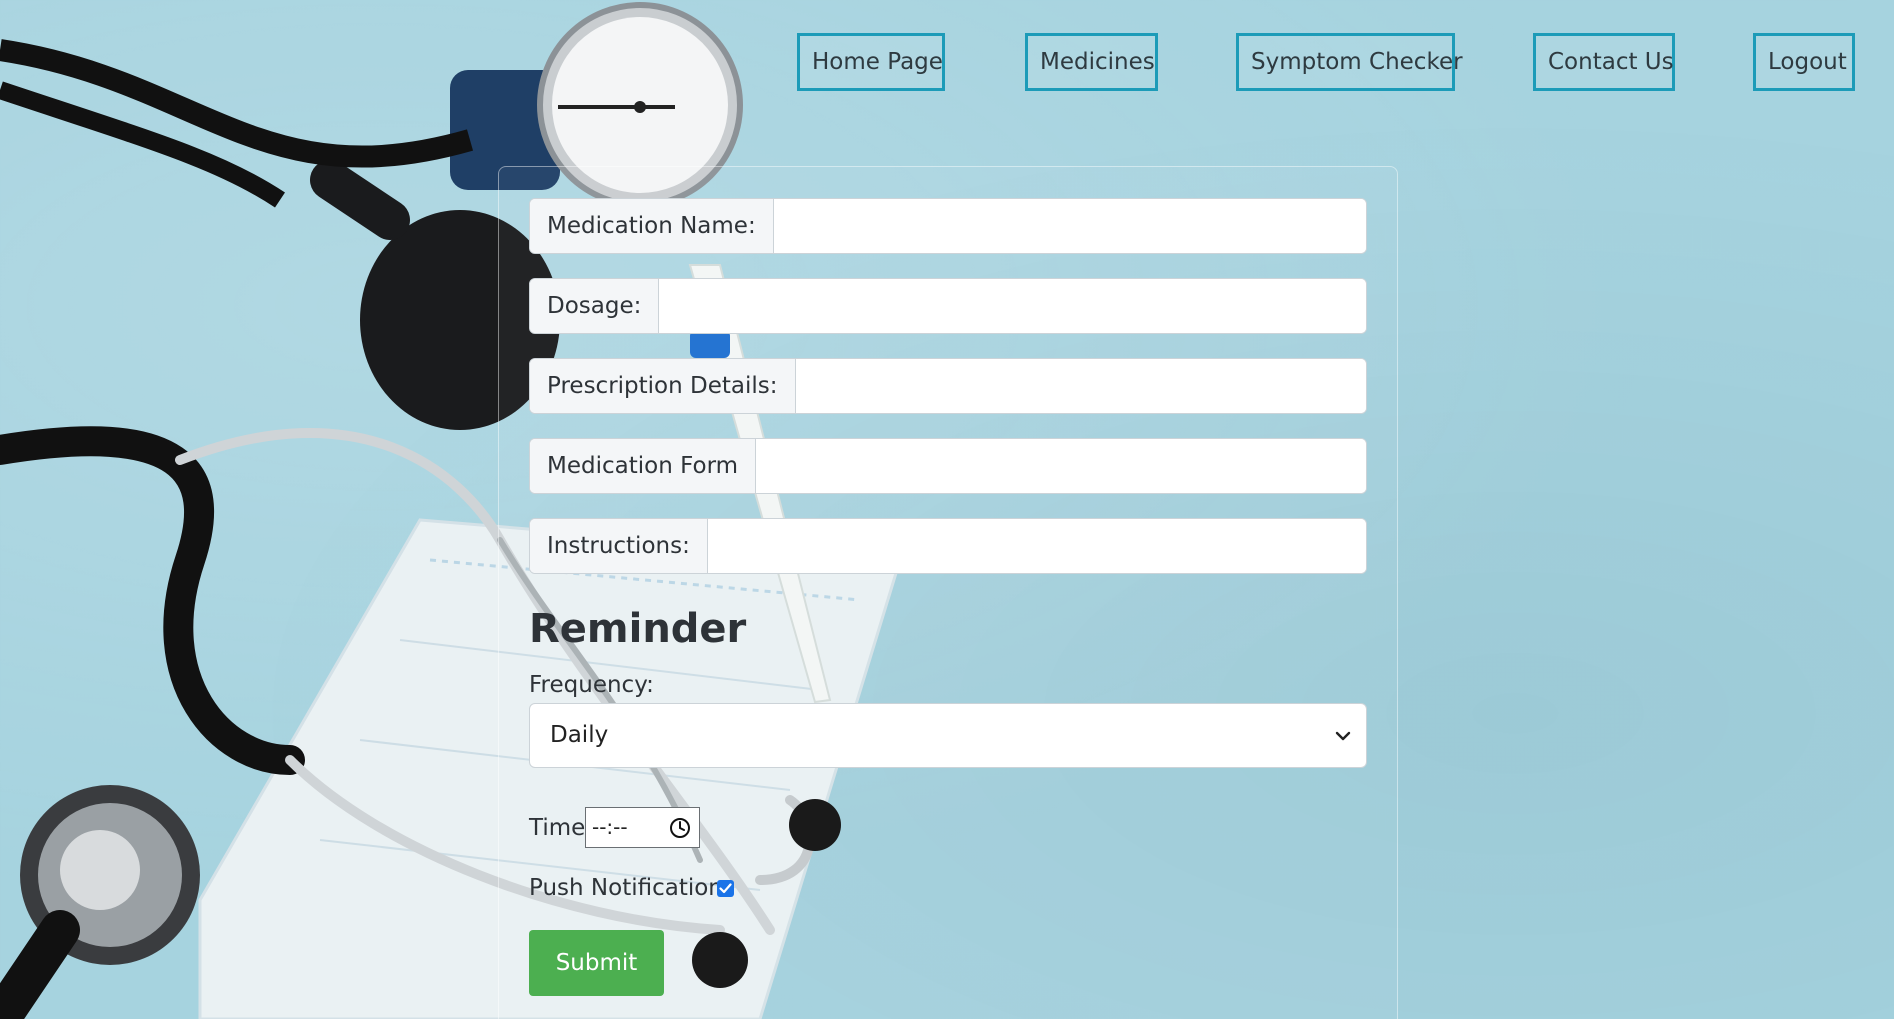 The width and height of the screenshot is (1894, 1019). Describe the element at coordinates (630, 888) in the screenshot. I see `push-notification-label: Push Notification:` at that location.